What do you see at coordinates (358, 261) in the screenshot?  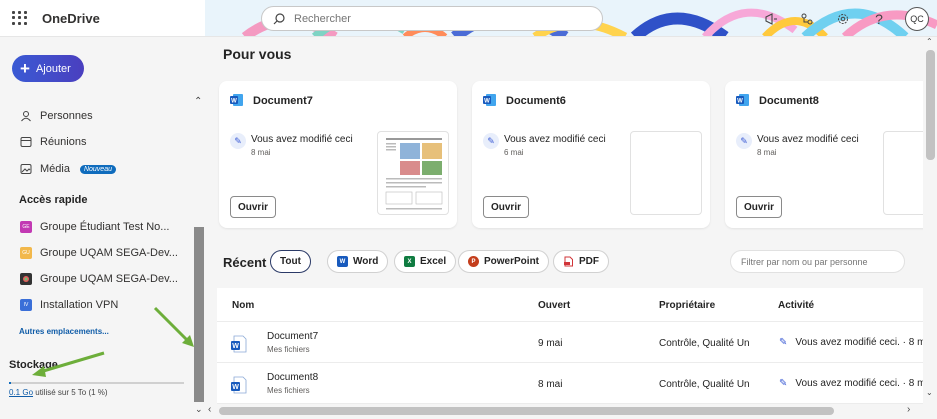 I see `filter-pill-word: W Word` at bounding box center [358, 261].